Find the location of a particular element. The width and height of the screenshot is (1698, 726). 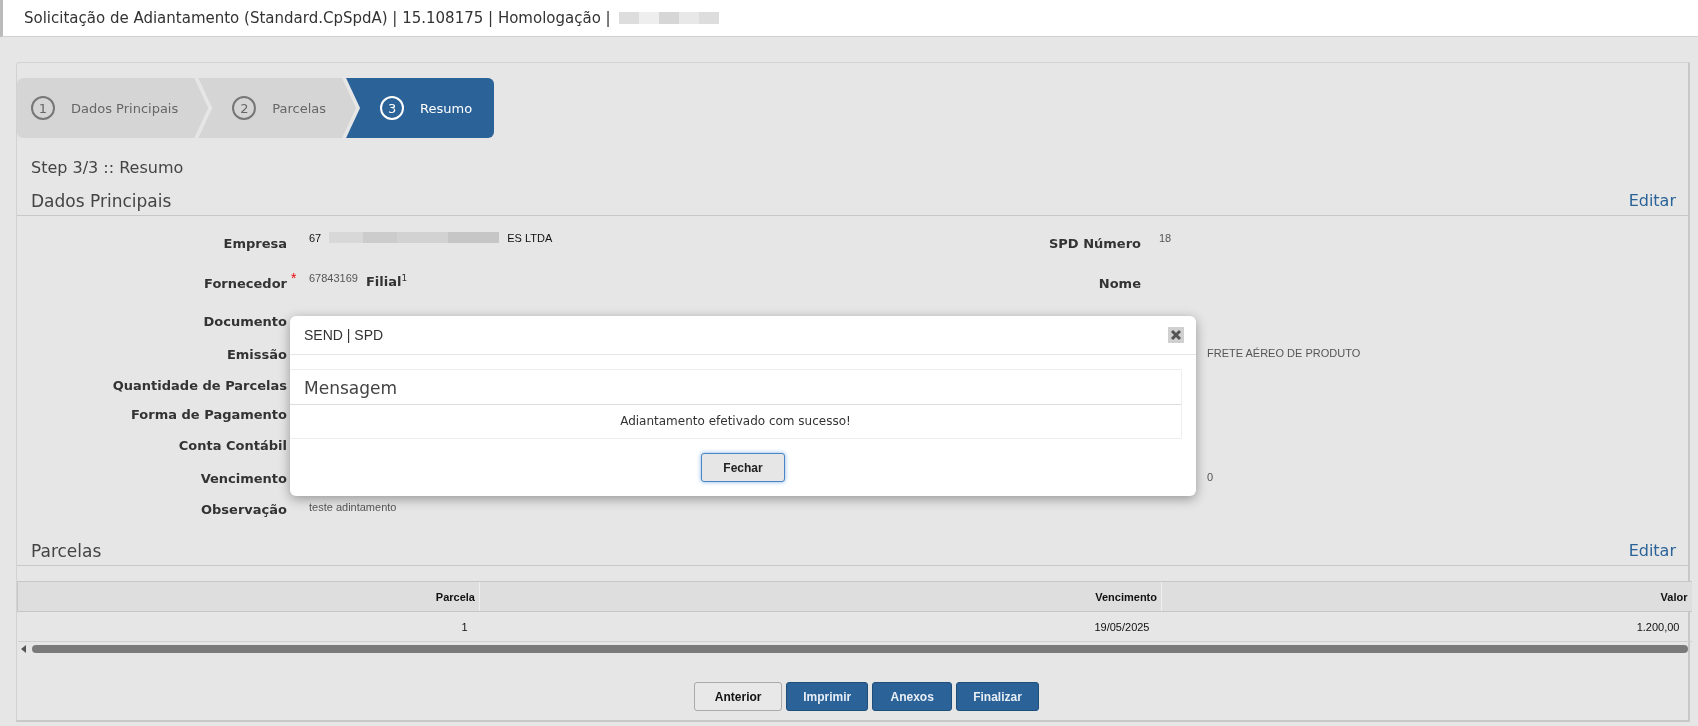

step-title: Step 3/3 :: Resumo is located at coordinates (107, 168).